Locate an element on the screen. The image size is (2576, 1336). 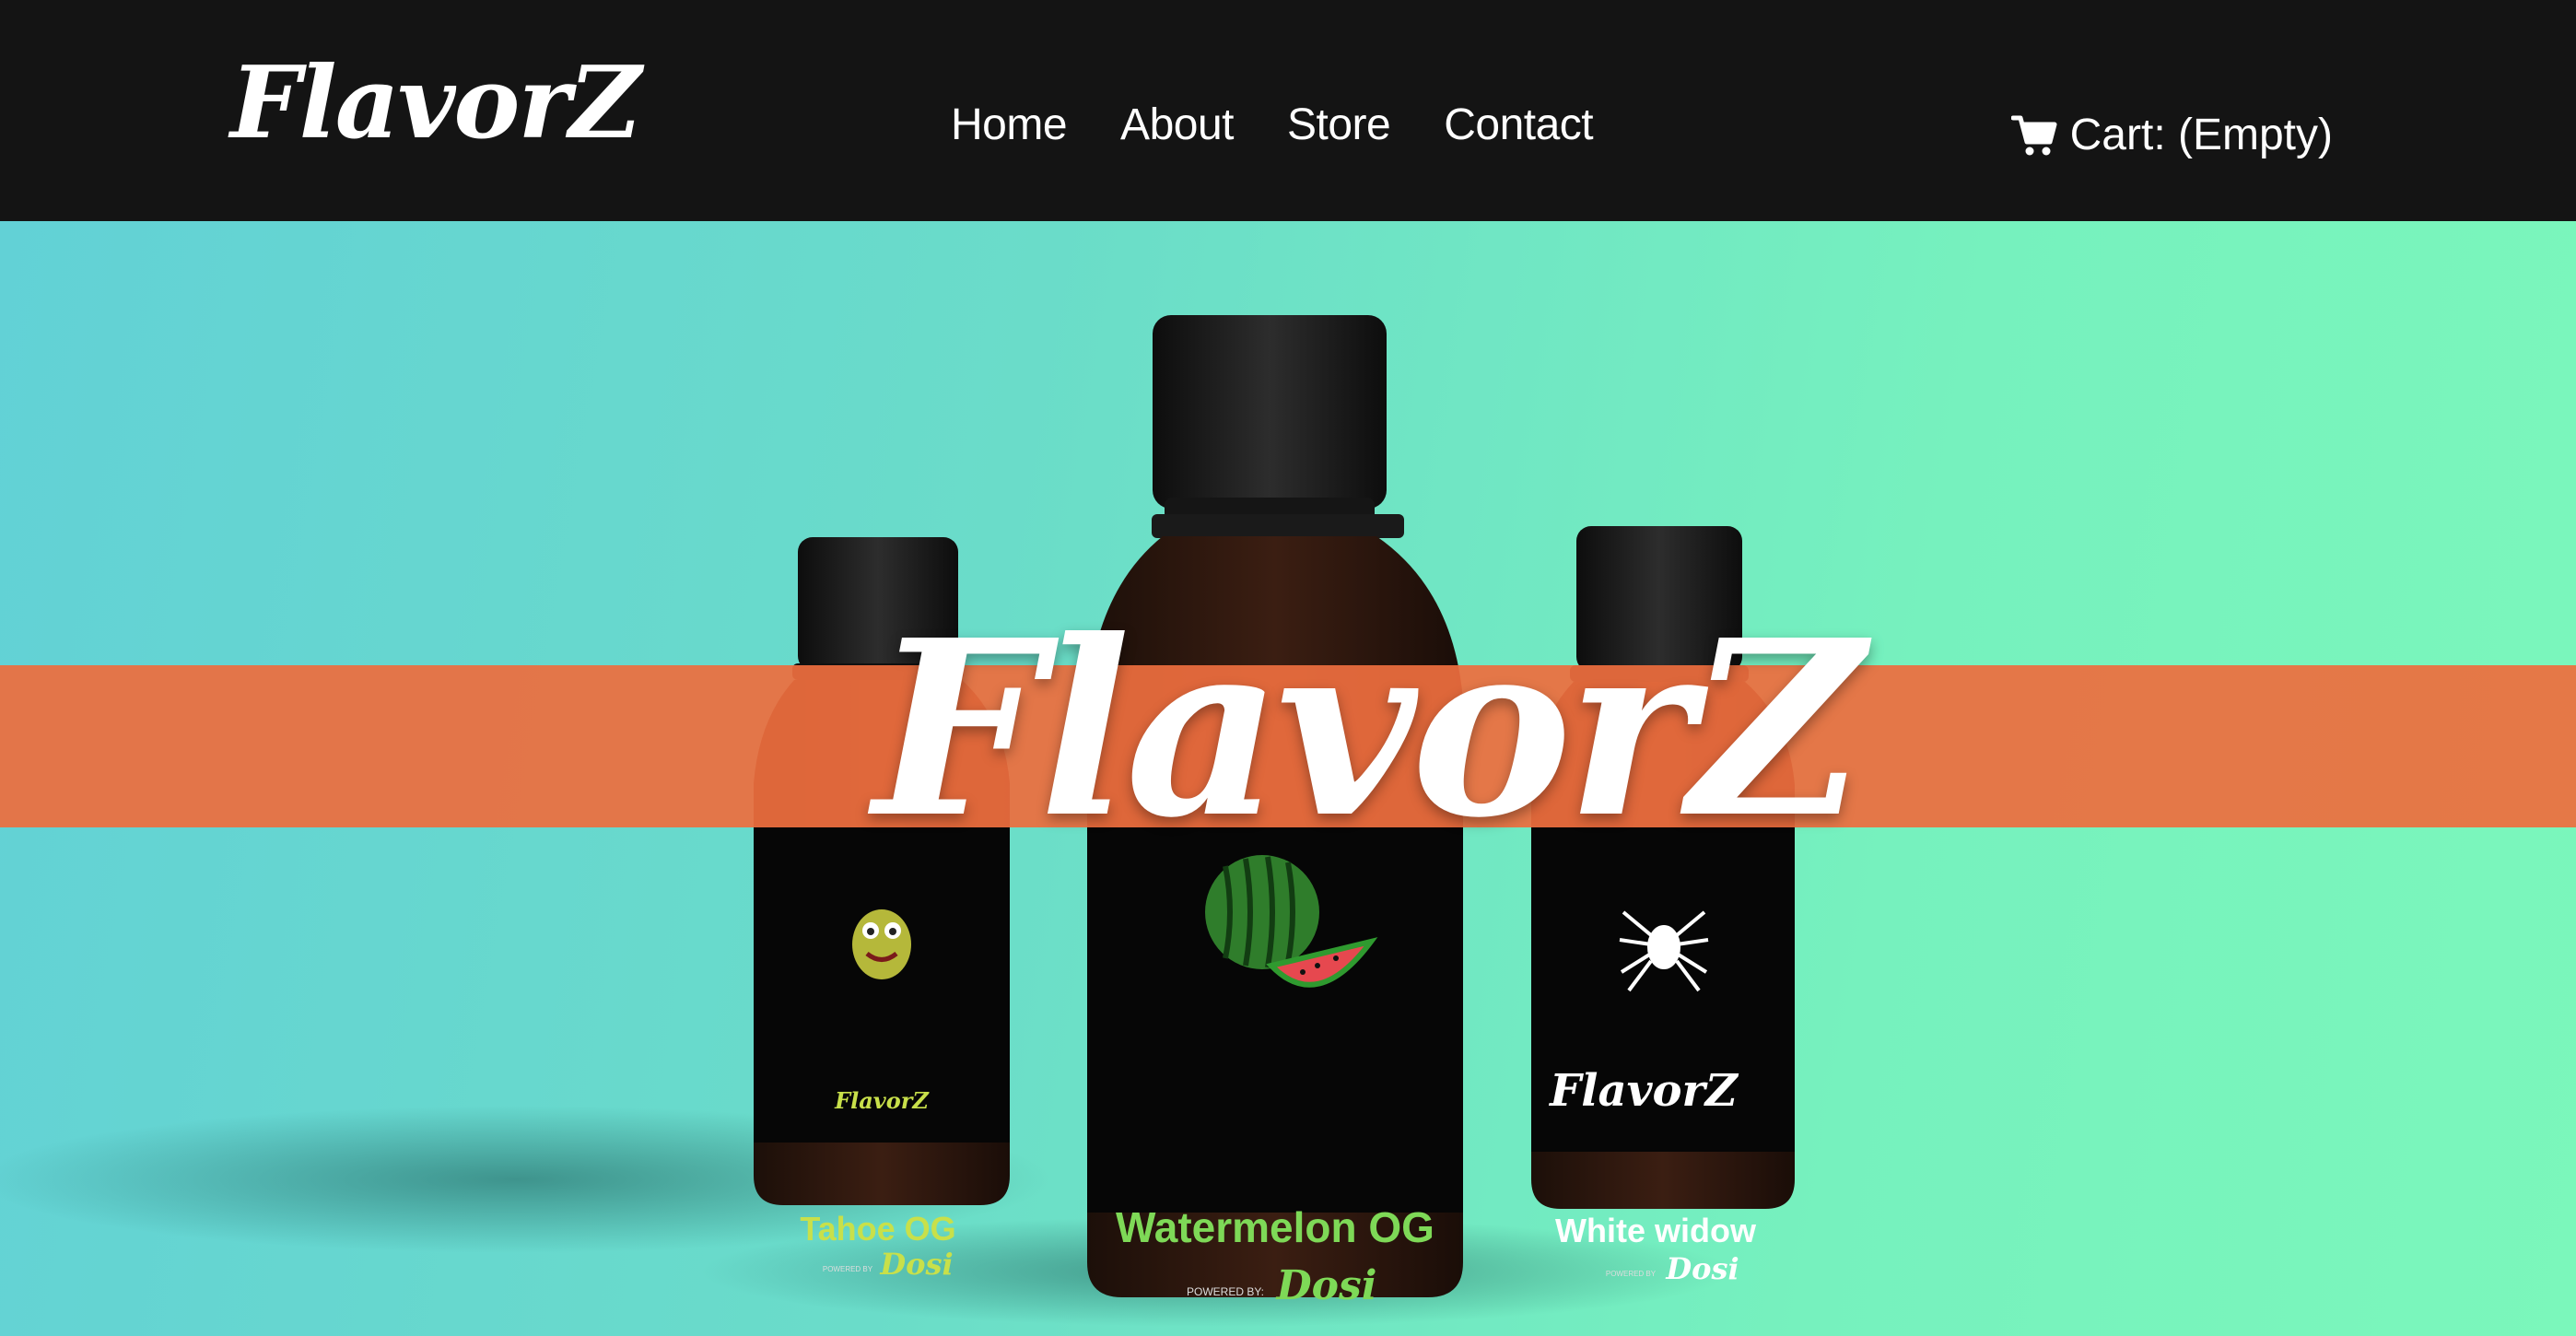
main-nav: Home About Store Contact is located at coordinates (1272, 125).